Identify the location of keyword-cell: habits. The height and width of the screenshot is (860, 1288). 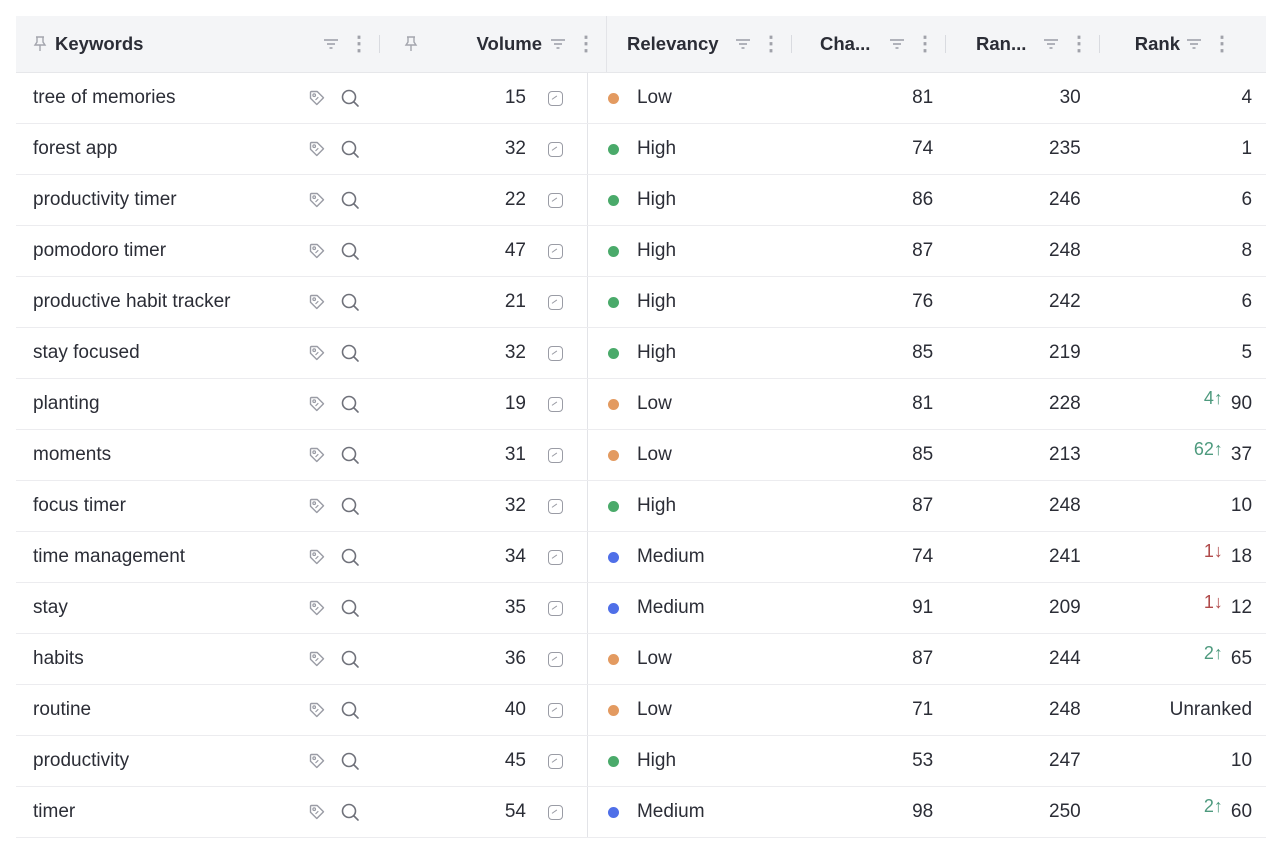
(162, 659).